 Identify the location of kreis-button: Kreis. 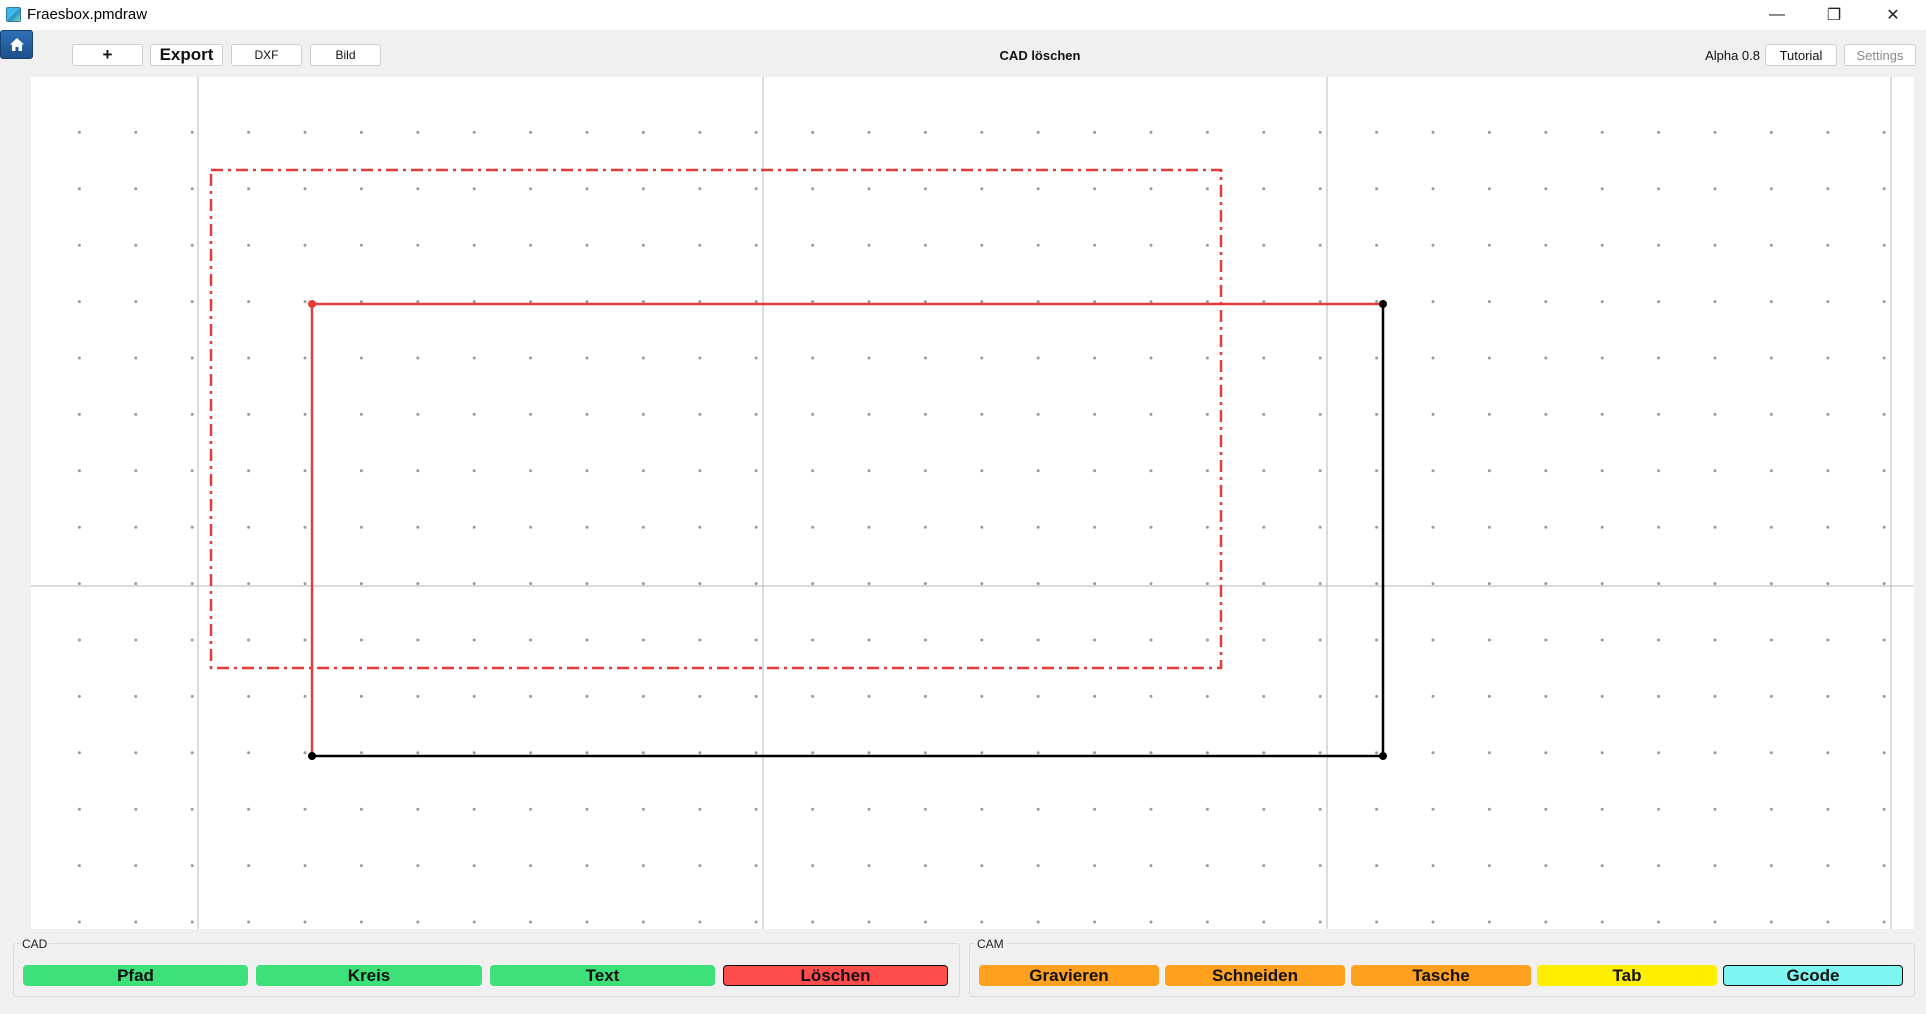
(369, 975).